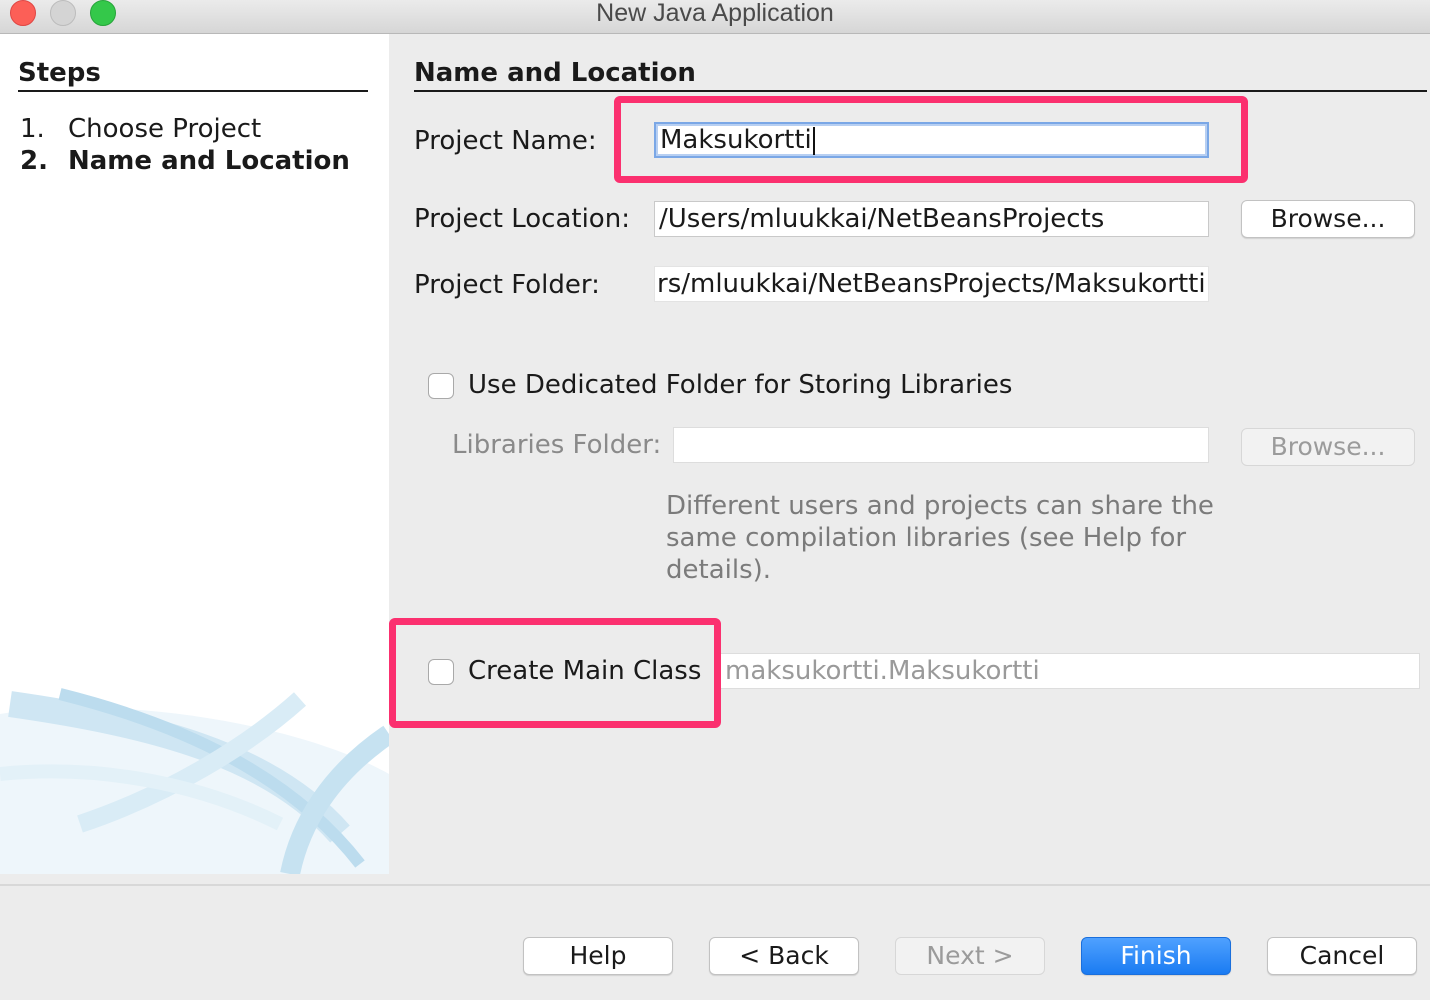  Describe the element at coordinates (557, 445) in the screenshot. I see `libraries-folder-label: Libraries Folder:` at that location.